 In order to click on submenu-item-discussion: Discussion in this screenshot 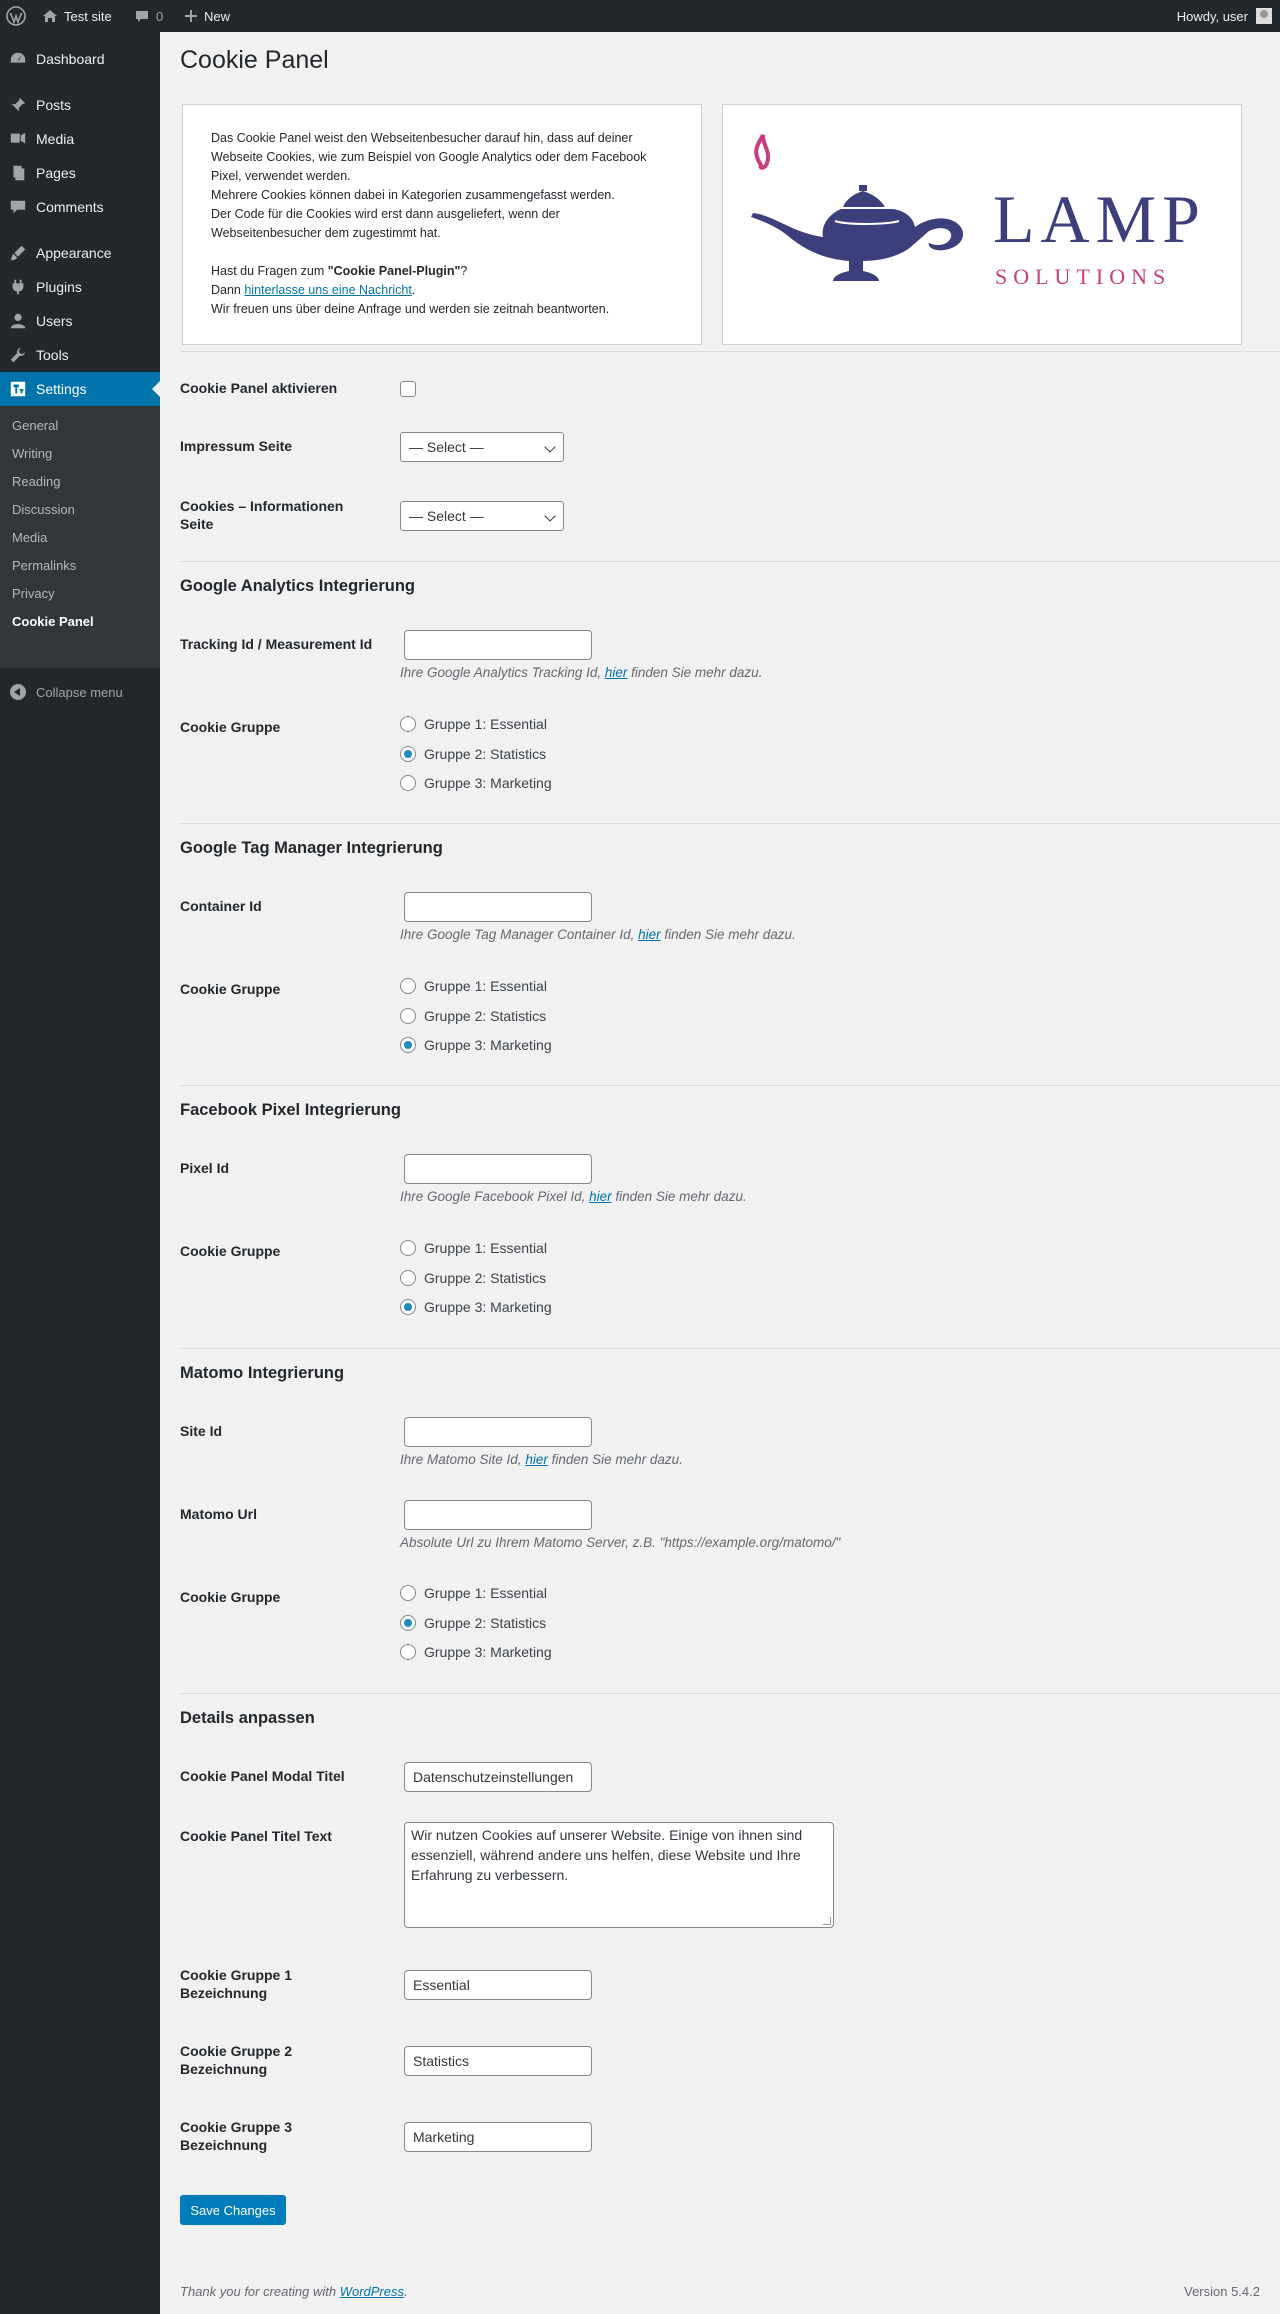, I will do `click(43, 510)`.